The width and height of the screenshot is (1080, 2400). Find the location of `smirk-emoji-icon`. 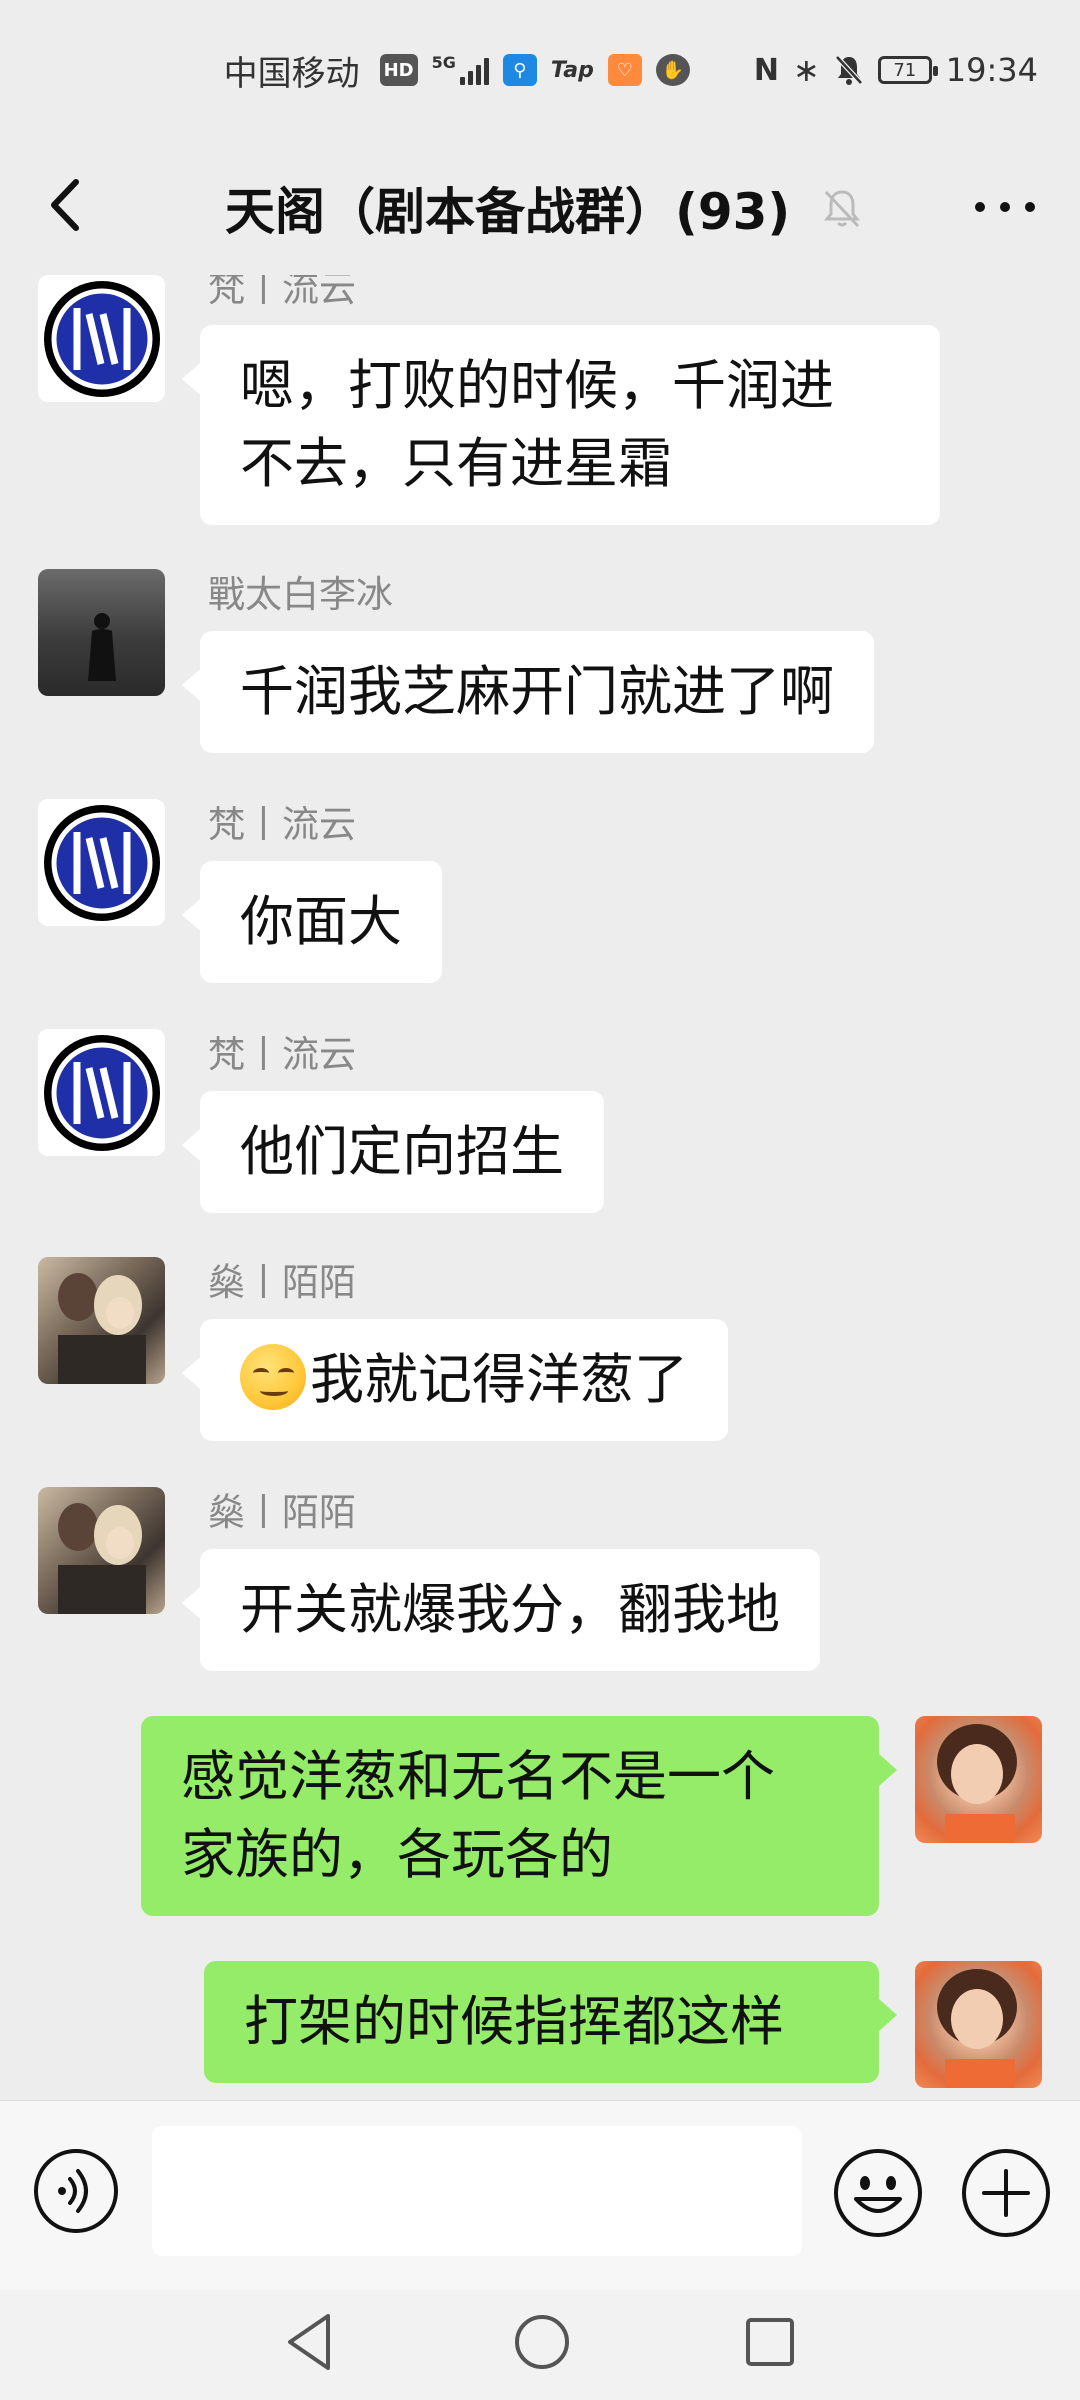

smirk-emoji-icon is located at coordinates (273, 1377).